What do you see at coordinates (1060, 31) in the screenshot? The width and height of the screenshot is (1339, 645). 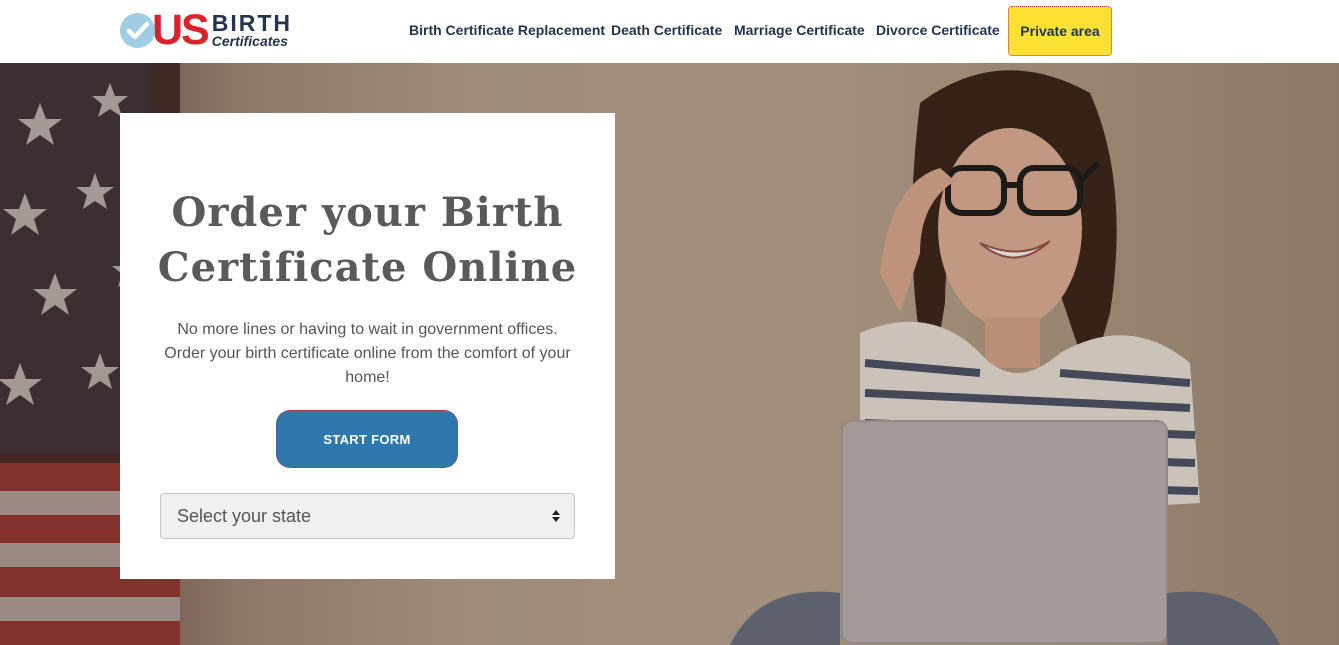 I see `private-area-button: Private area` at bounding box center [1060, 31].